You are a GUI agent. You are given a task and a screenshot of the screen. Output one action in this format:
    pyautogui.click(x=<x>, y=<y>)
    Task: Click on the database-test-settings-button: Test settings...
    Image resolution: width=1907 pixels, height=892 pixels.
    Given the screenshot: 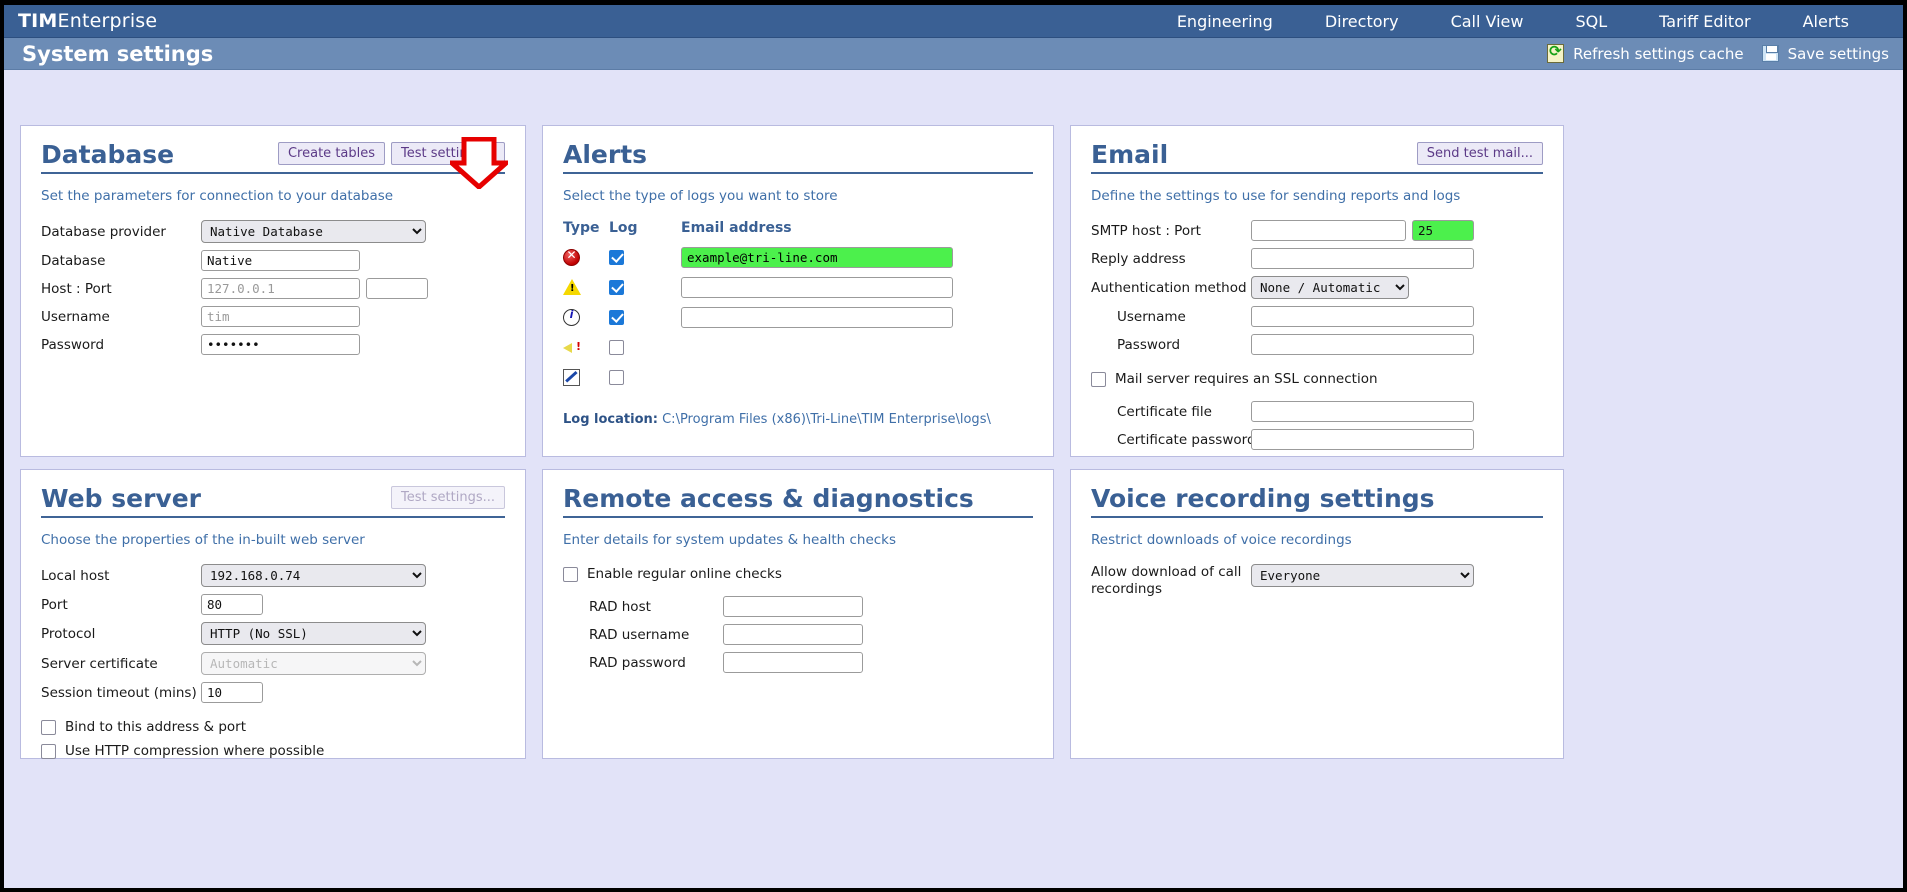 What is the action you would take?
    pyautogui.click(x=448, y=154)
    